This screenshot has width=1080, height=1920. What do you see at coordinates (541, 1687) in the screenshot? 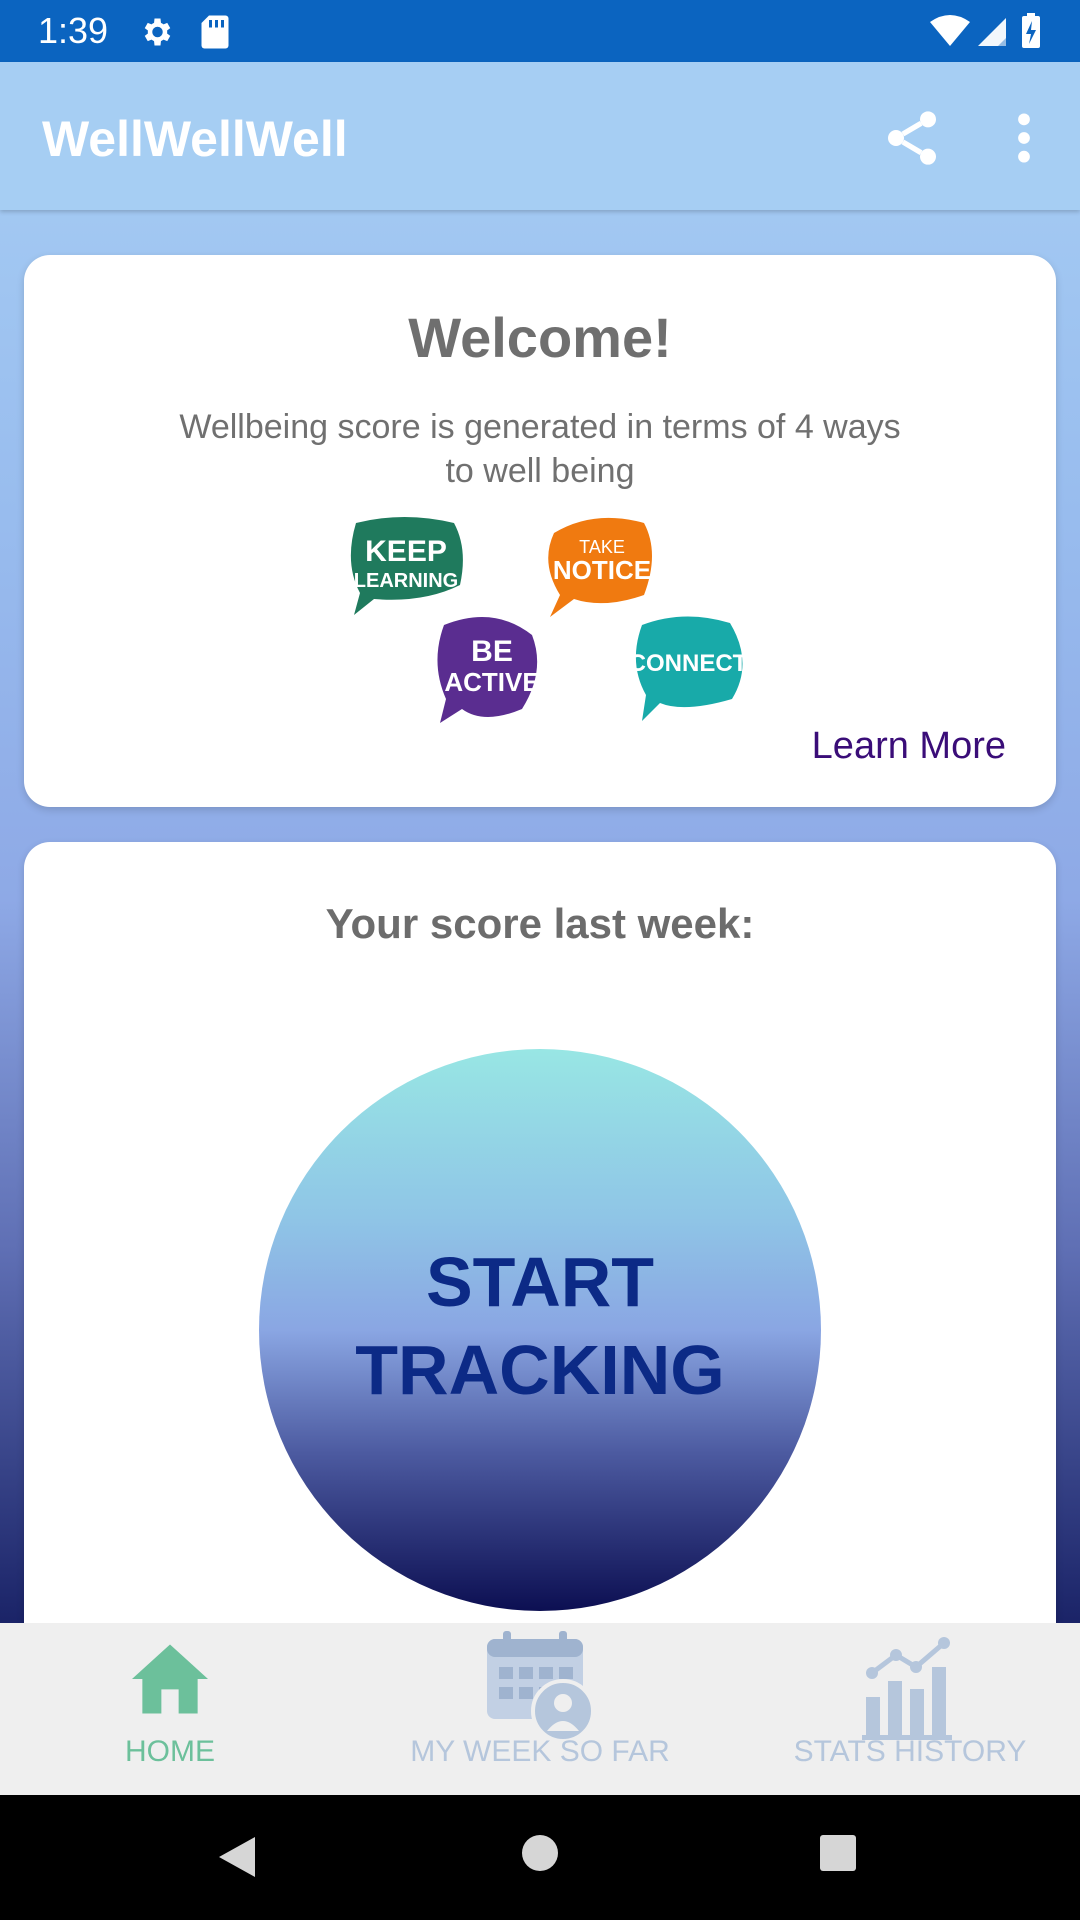
I see `calendar-user-icon` at bounding box center [541, 1687].